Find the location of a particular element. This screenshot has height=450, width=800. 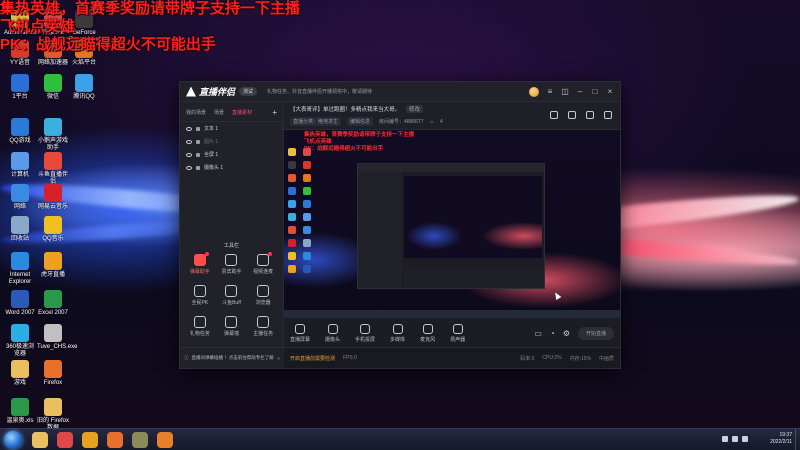

tool-button: 贵宾助手 is located at coordinates (232, 264).